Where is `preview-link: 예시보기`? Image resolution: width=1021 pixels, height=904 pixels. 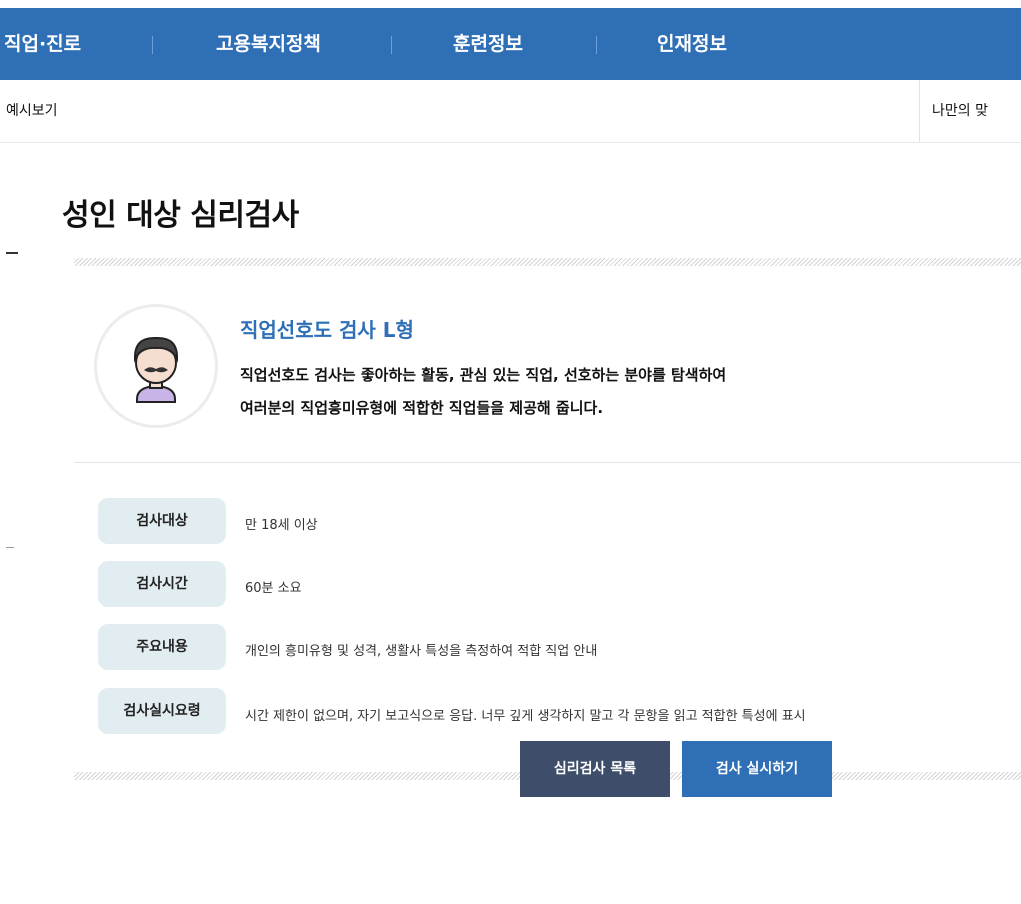 preview-link: 예시보기 is located at coordinates (32, 111).